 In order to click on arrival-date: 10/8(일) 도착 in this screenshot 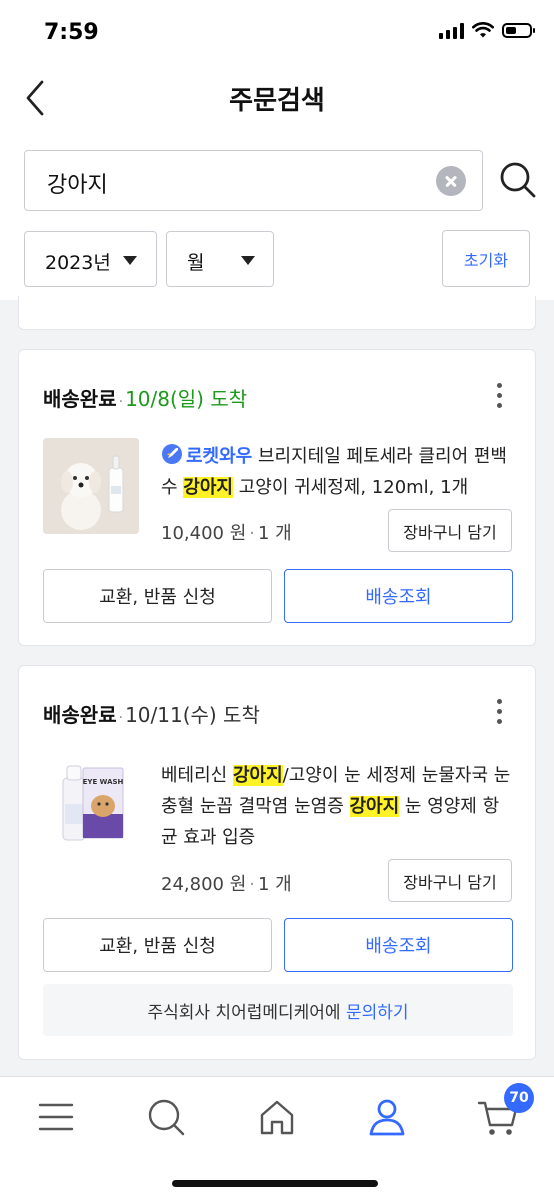, I will do `click(186, 399)`.